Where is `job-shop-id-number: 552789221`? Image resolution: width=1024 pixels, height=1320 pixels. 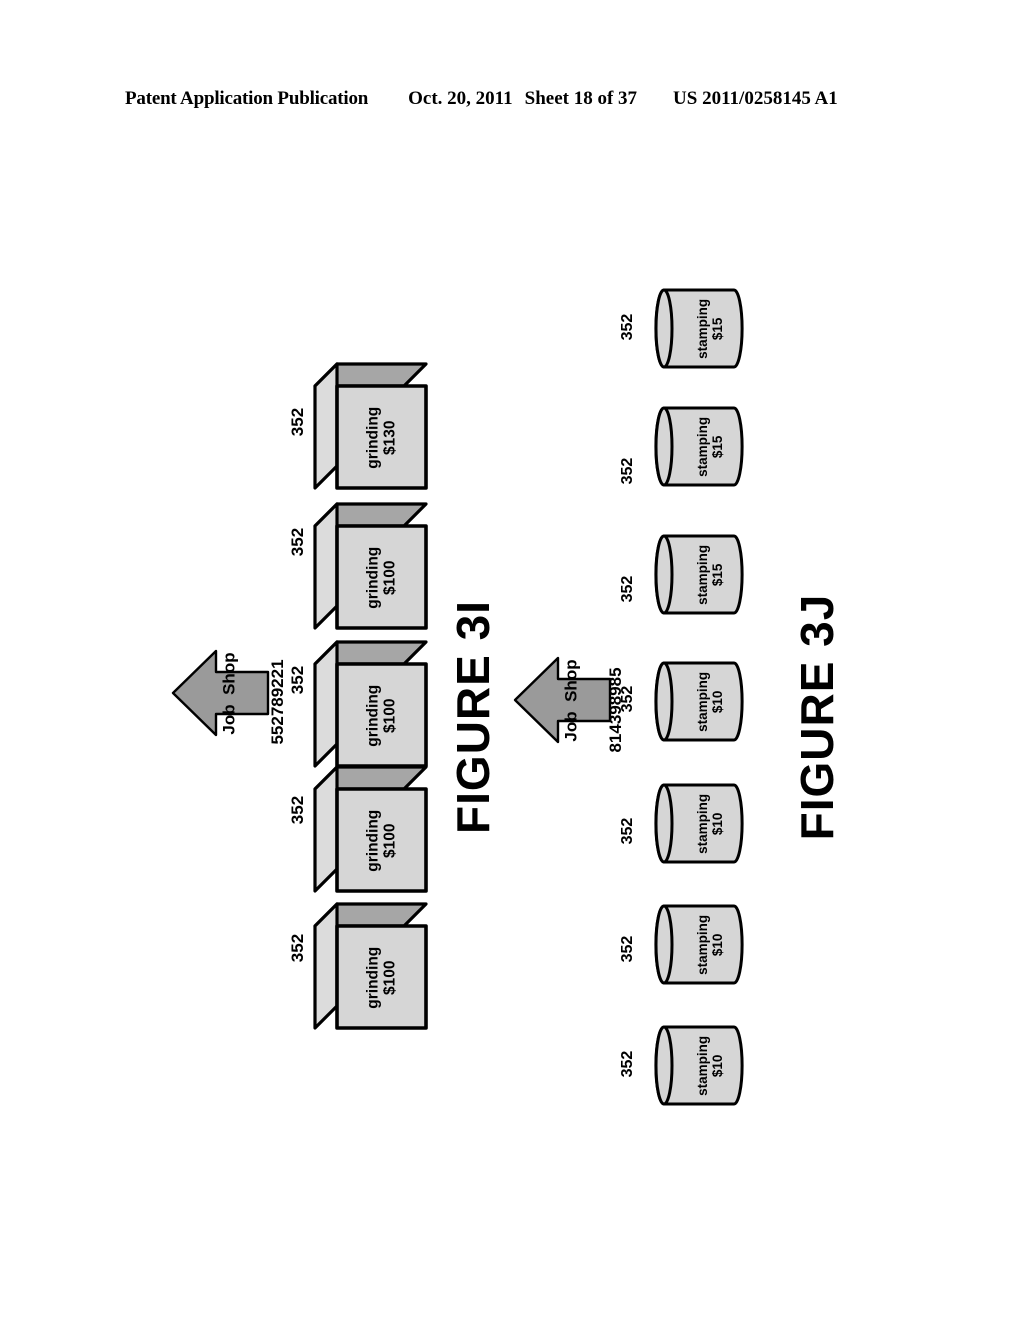 job-shop-id-number: 552789221 is located at coordinates (277, 702).